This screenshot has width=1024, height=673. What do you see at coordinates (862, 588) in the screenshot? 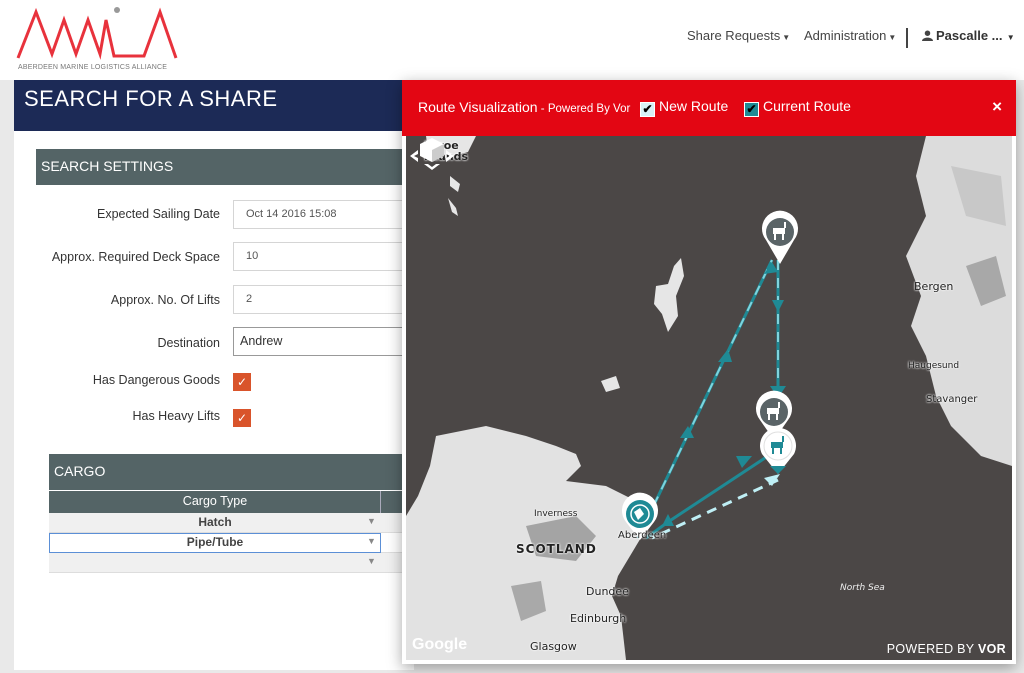
I see `map-label-north-sea: North Sea` at bounding box center [862, 588].